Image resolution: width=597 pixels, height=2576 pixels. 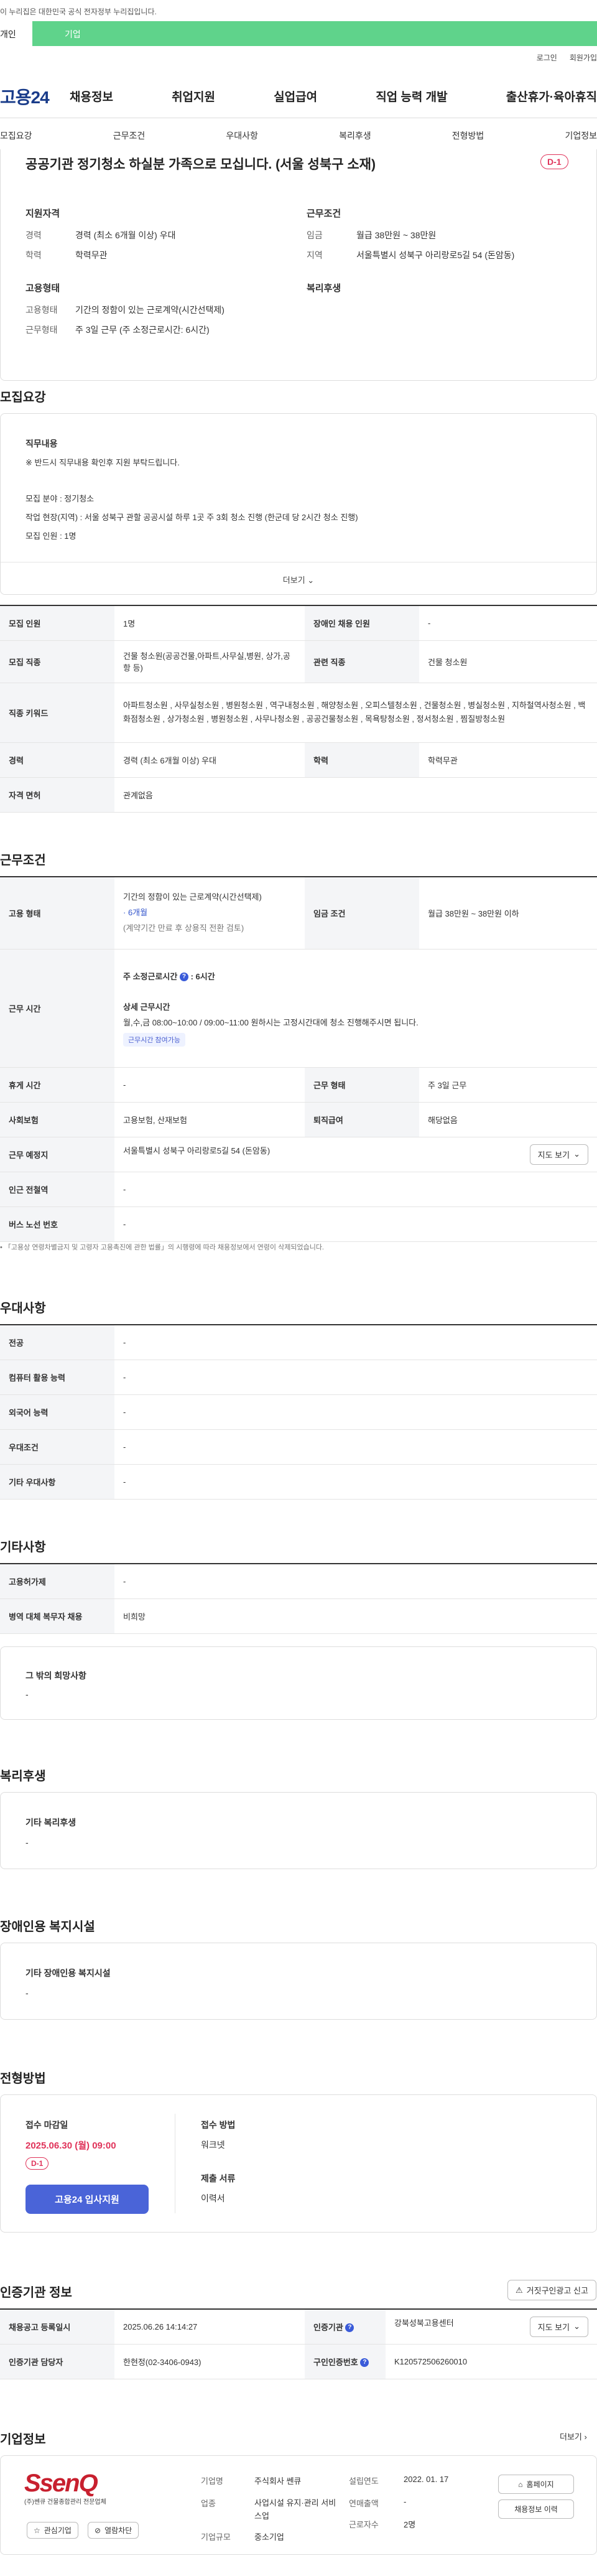 What do you see at coordinates (298, 1582) in the screenshot?
I see `table-row: 고용허가제 -` at bounding box center [298, 1582].